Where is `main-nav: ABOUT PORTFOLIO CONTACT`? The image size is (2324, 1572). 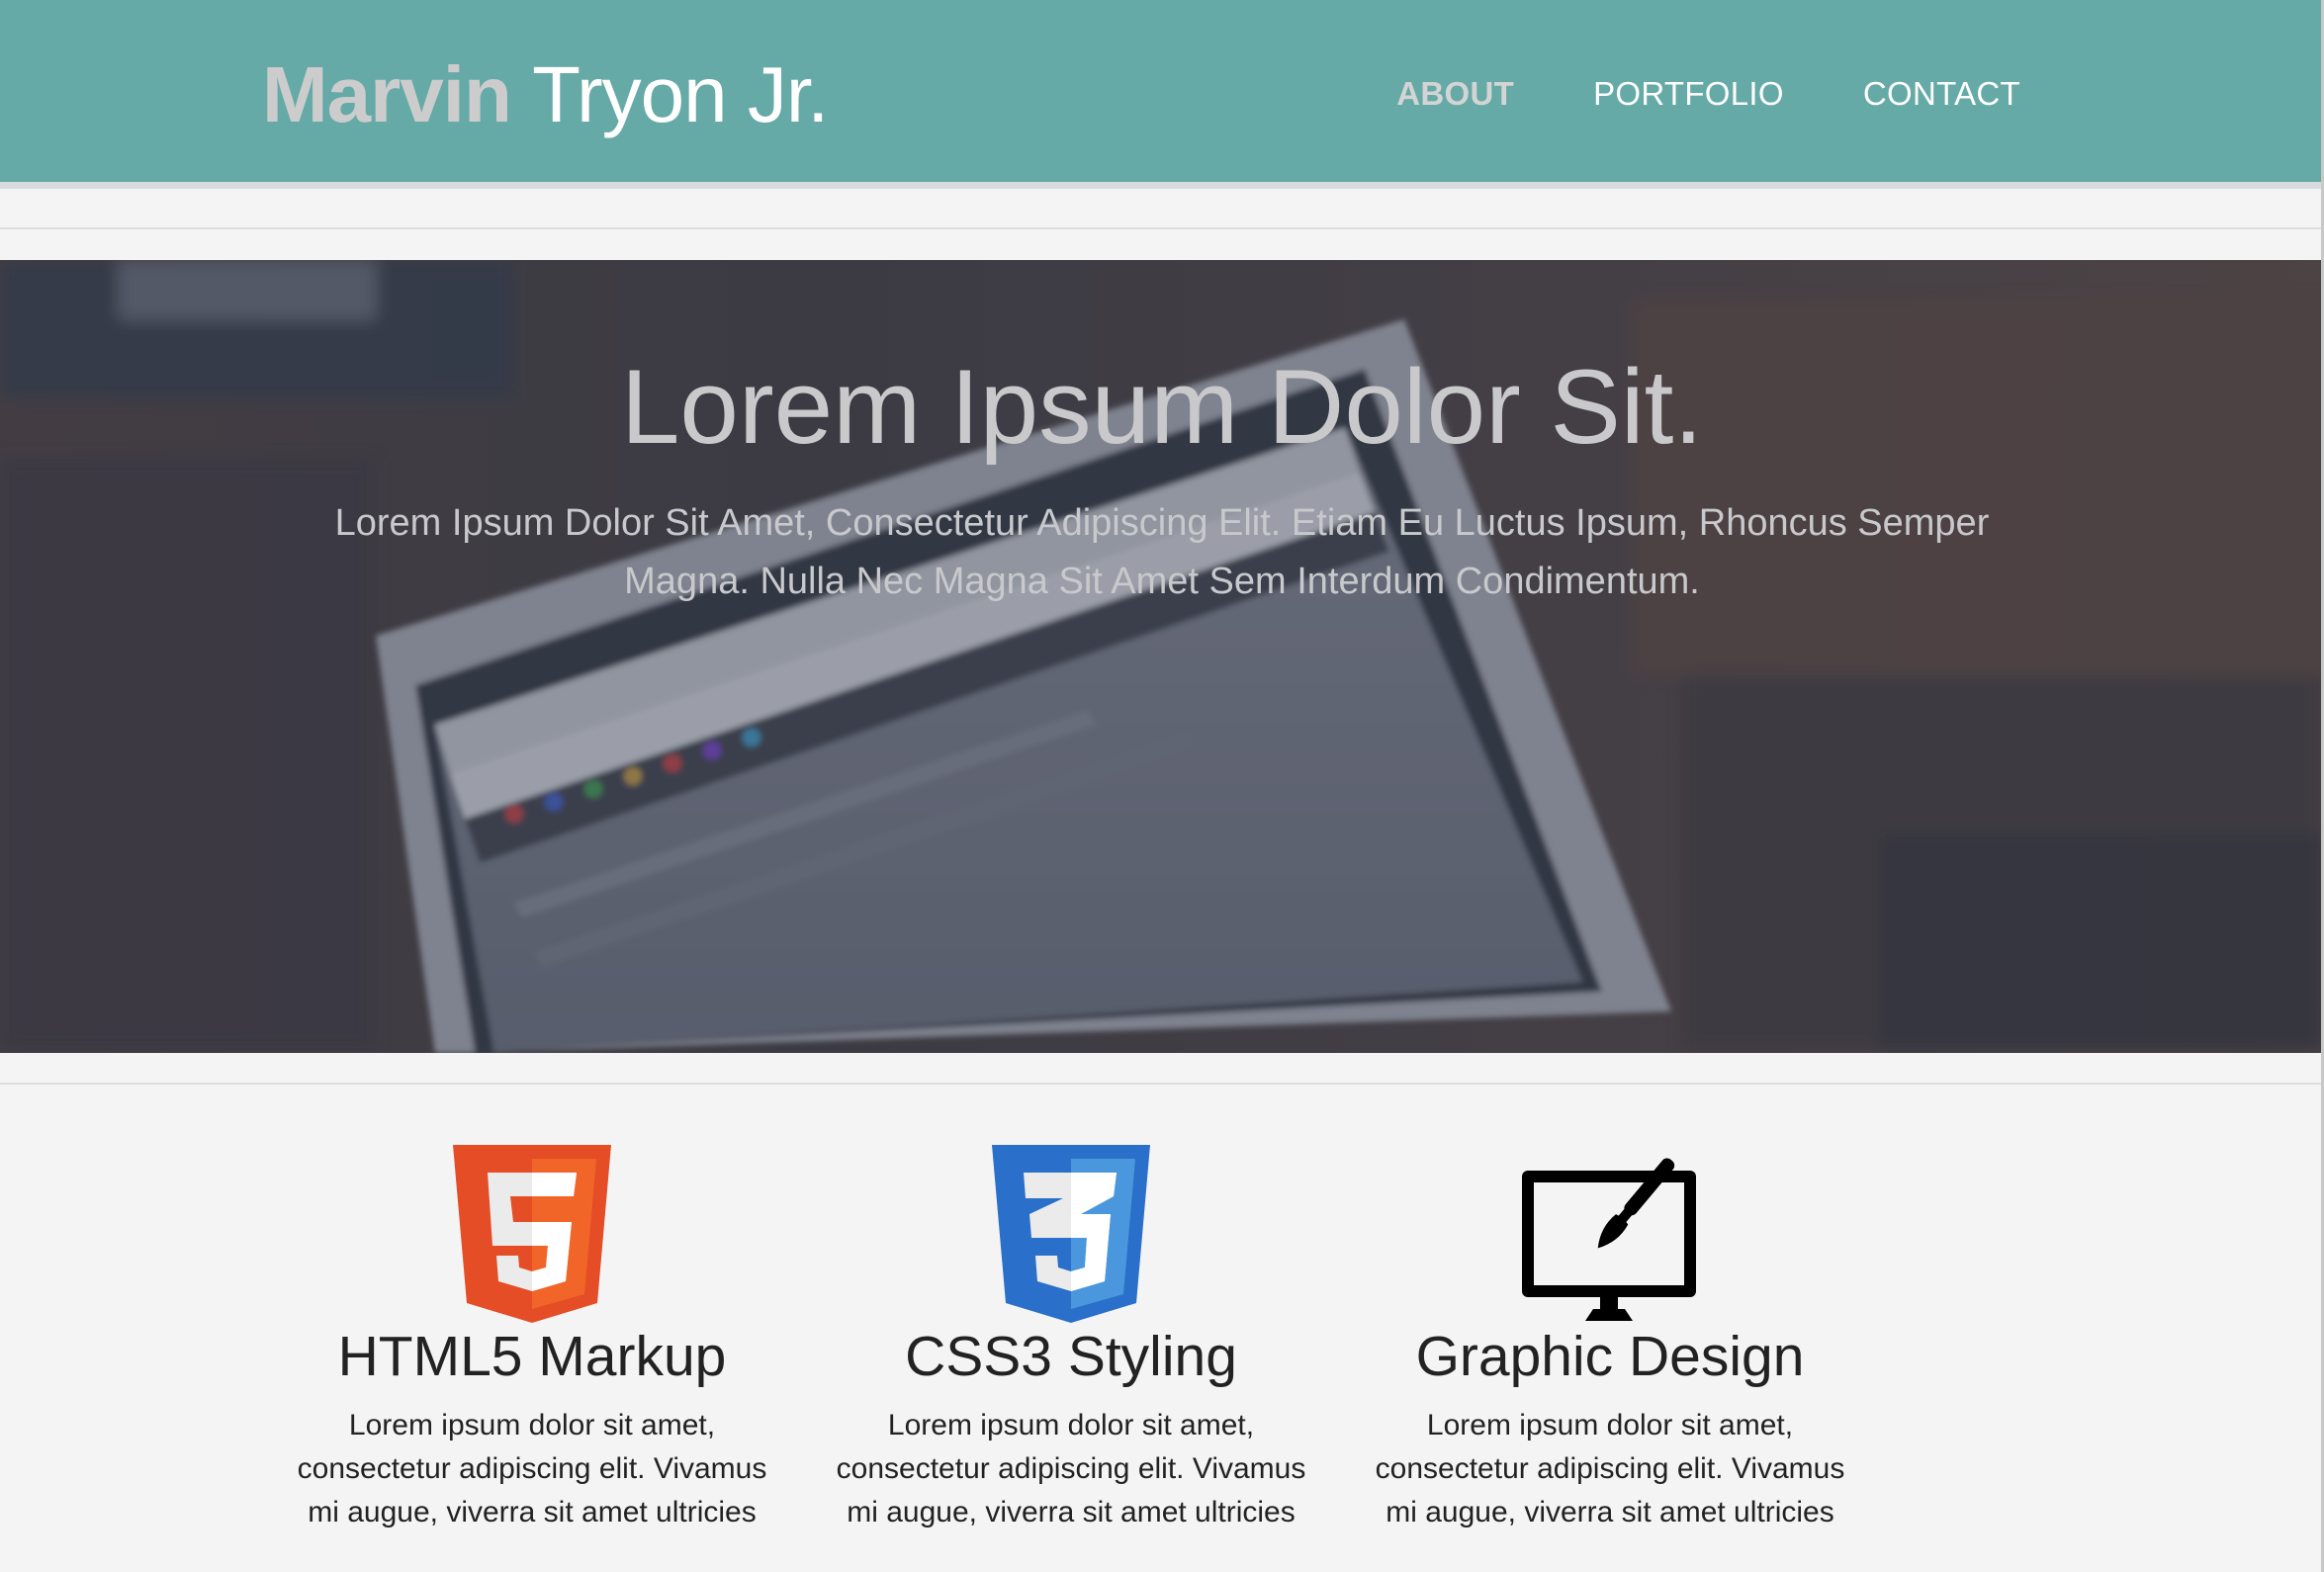 main-nav: ABOUT PORTFOLIO CONTACT is located at coordinates (1708, 93).